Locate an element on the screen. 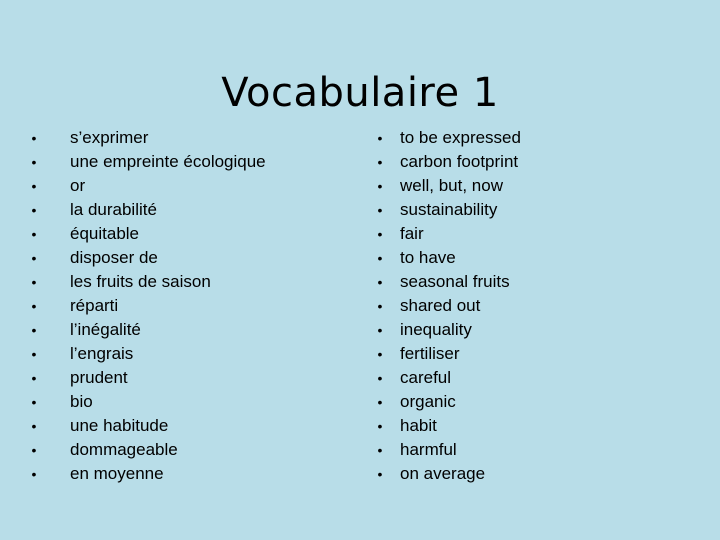  english-term-text: well, but, now is located at coordinates (451, 185).